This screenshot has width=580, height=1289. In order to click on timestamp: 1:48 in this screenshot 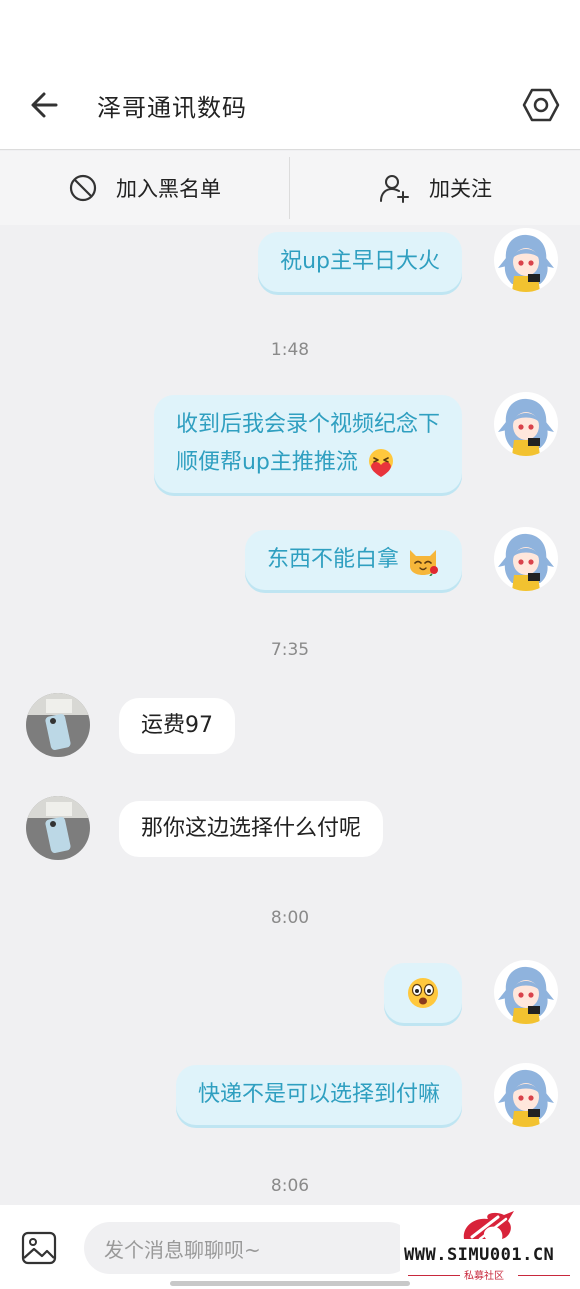, I will do `click(290, 350)`.